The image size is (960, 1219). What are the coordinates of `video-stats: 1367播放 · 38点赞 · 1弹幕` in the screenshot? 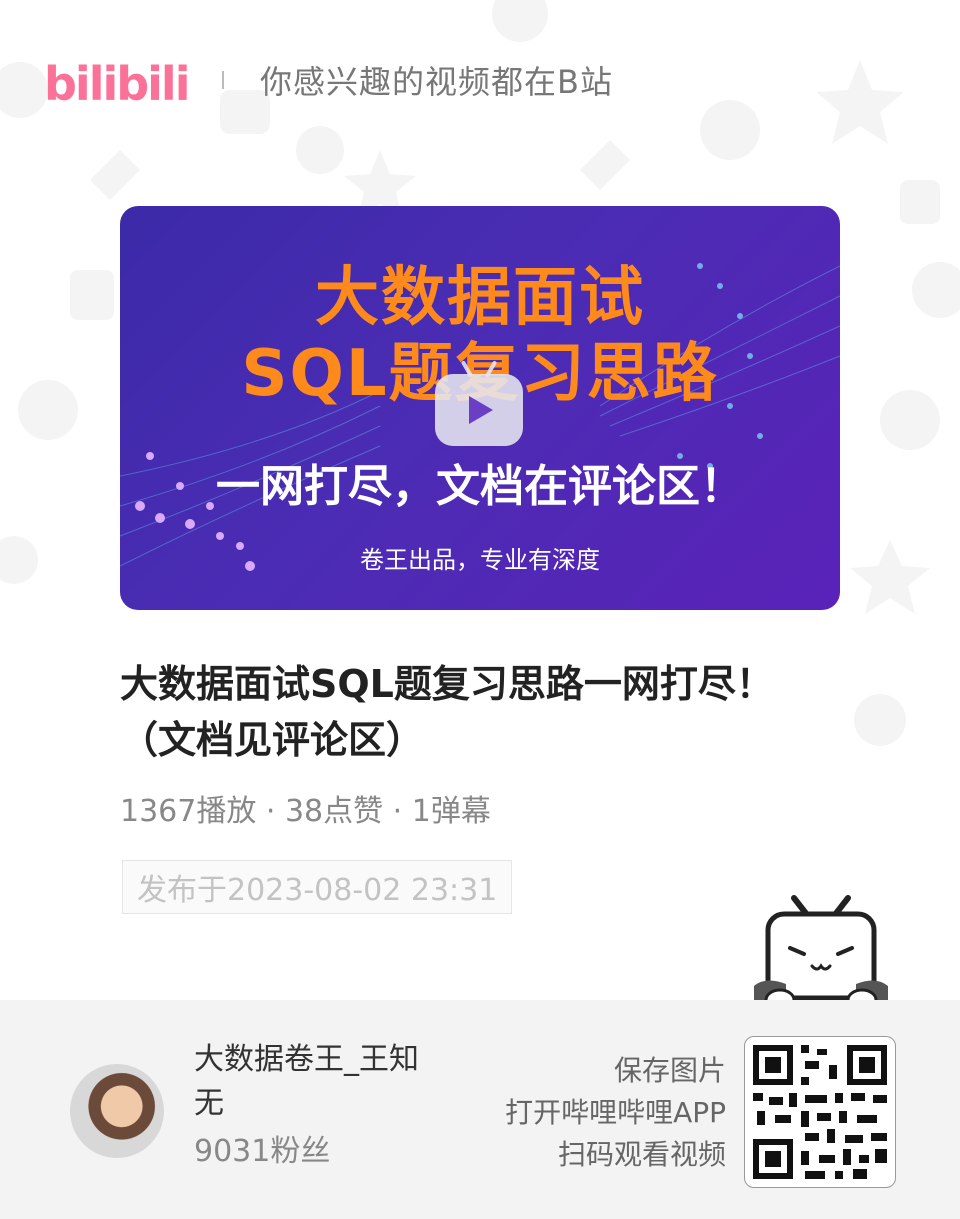 It's located at (305, 811).